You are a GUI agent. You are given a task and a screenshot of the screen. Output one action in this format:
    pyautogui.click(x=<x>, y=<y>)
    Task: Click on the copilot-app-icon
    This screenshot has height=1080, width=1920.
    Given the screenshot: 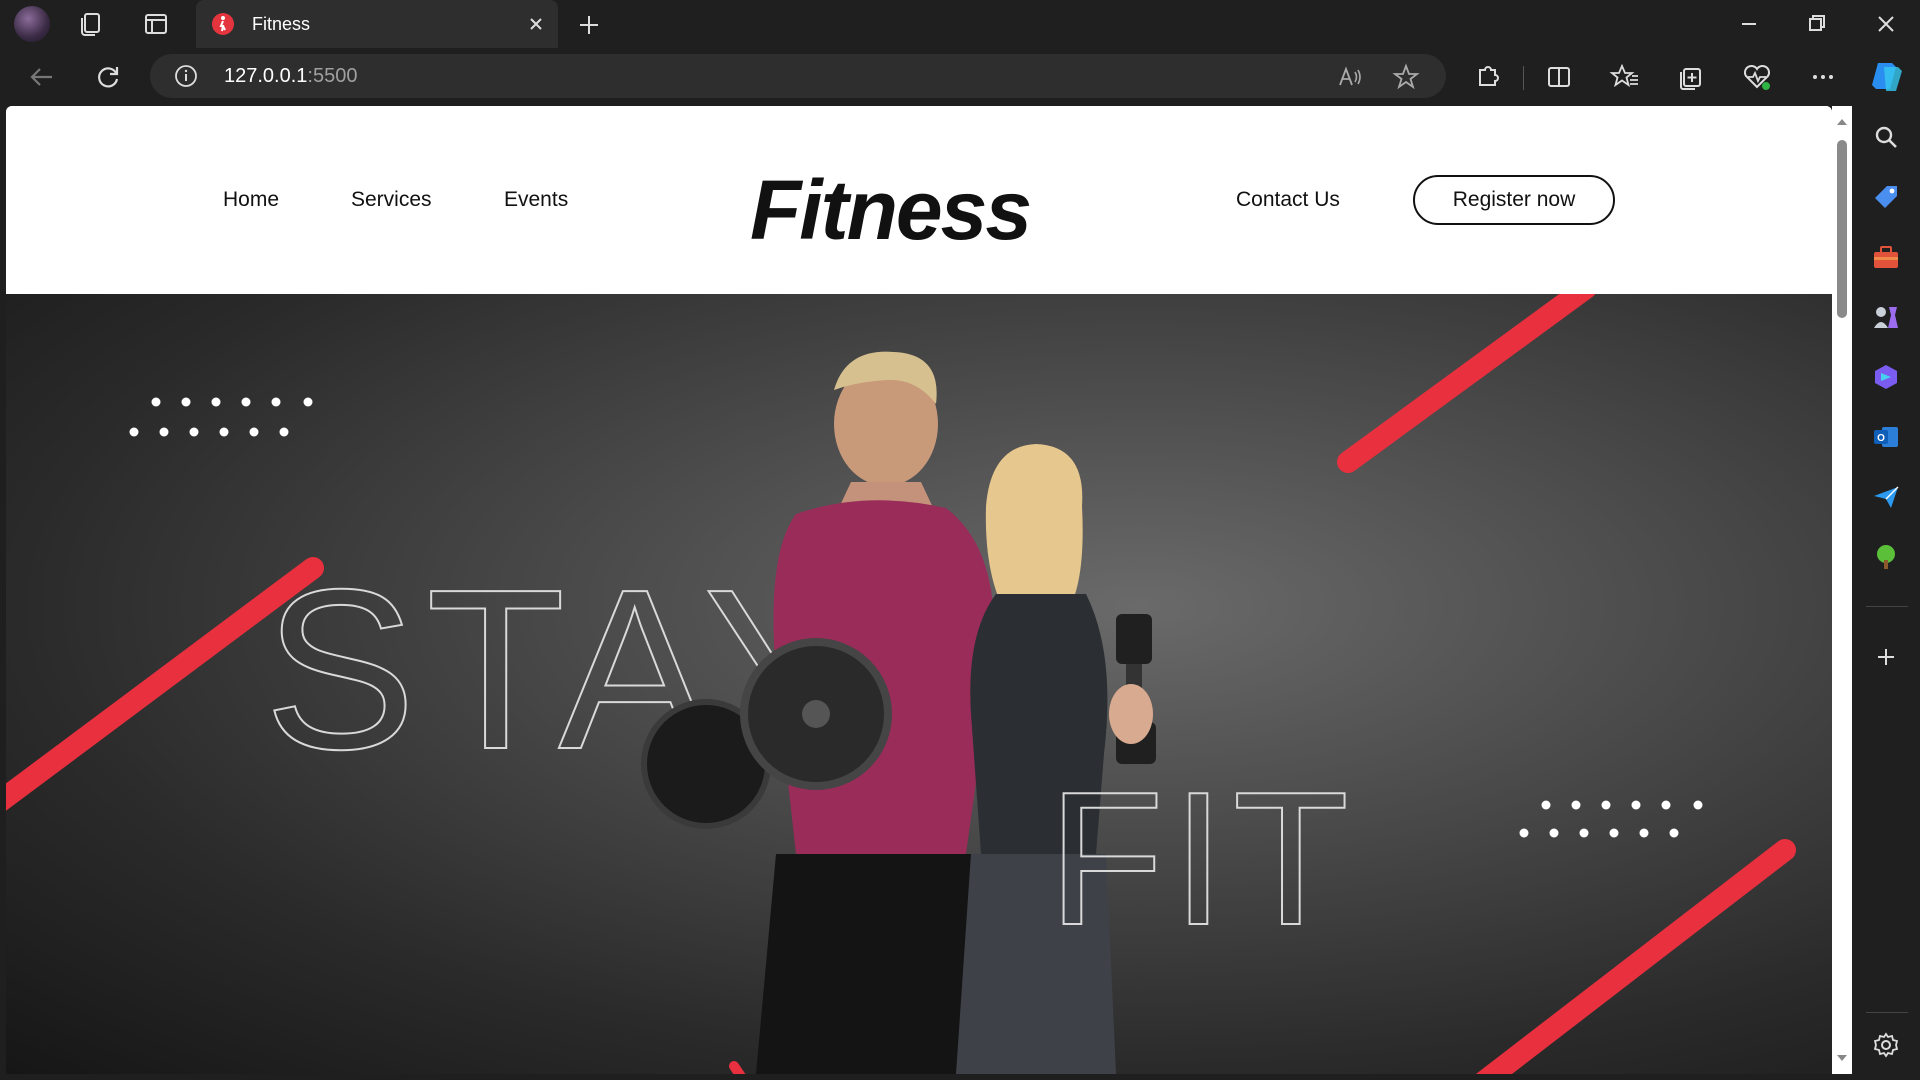 What is the action you would take?
    pyautogui.click(x=1886, y=377)
    